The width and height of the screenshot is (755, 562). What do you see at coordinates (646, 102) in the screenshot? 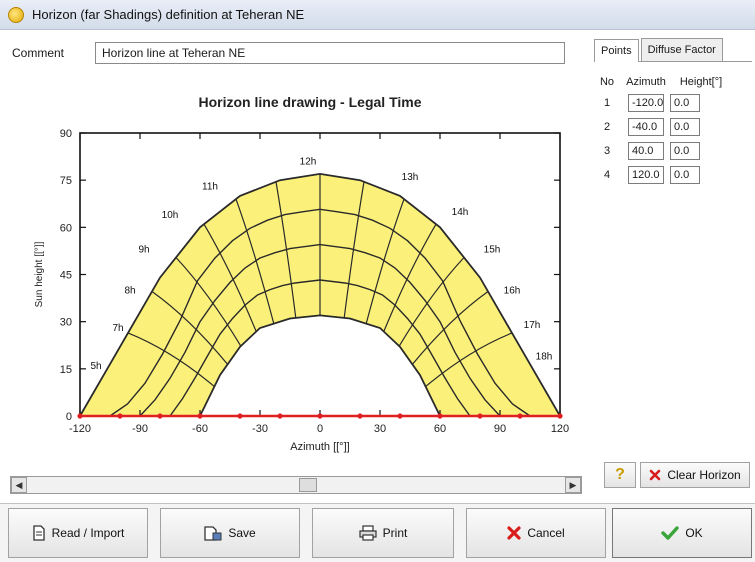
I see `azimuth-field: -120.0` at bounding box center [646, 102].